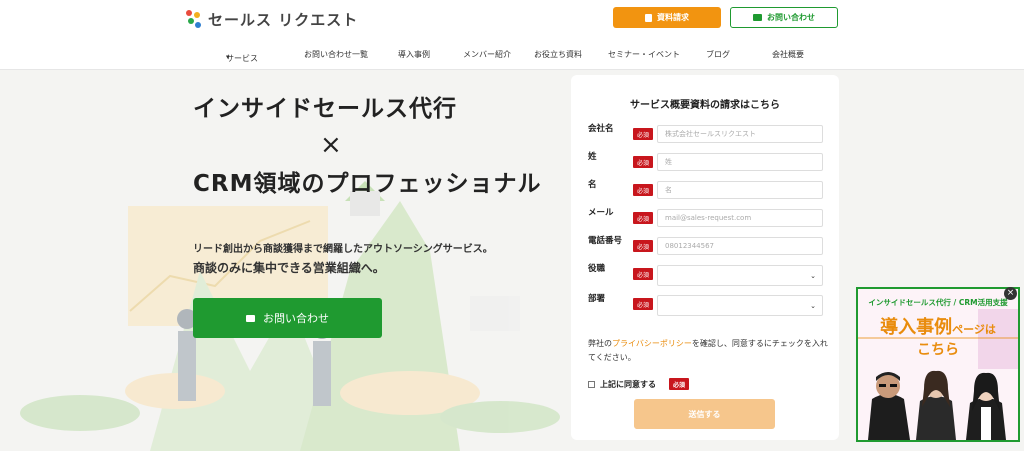 The height and width of the screenshot is (451, 1024). Describe the element at coordinates (367, 184) in the screenshot. I see `hero-title-line2: CRM領域のプロフェッショナル` at that location.